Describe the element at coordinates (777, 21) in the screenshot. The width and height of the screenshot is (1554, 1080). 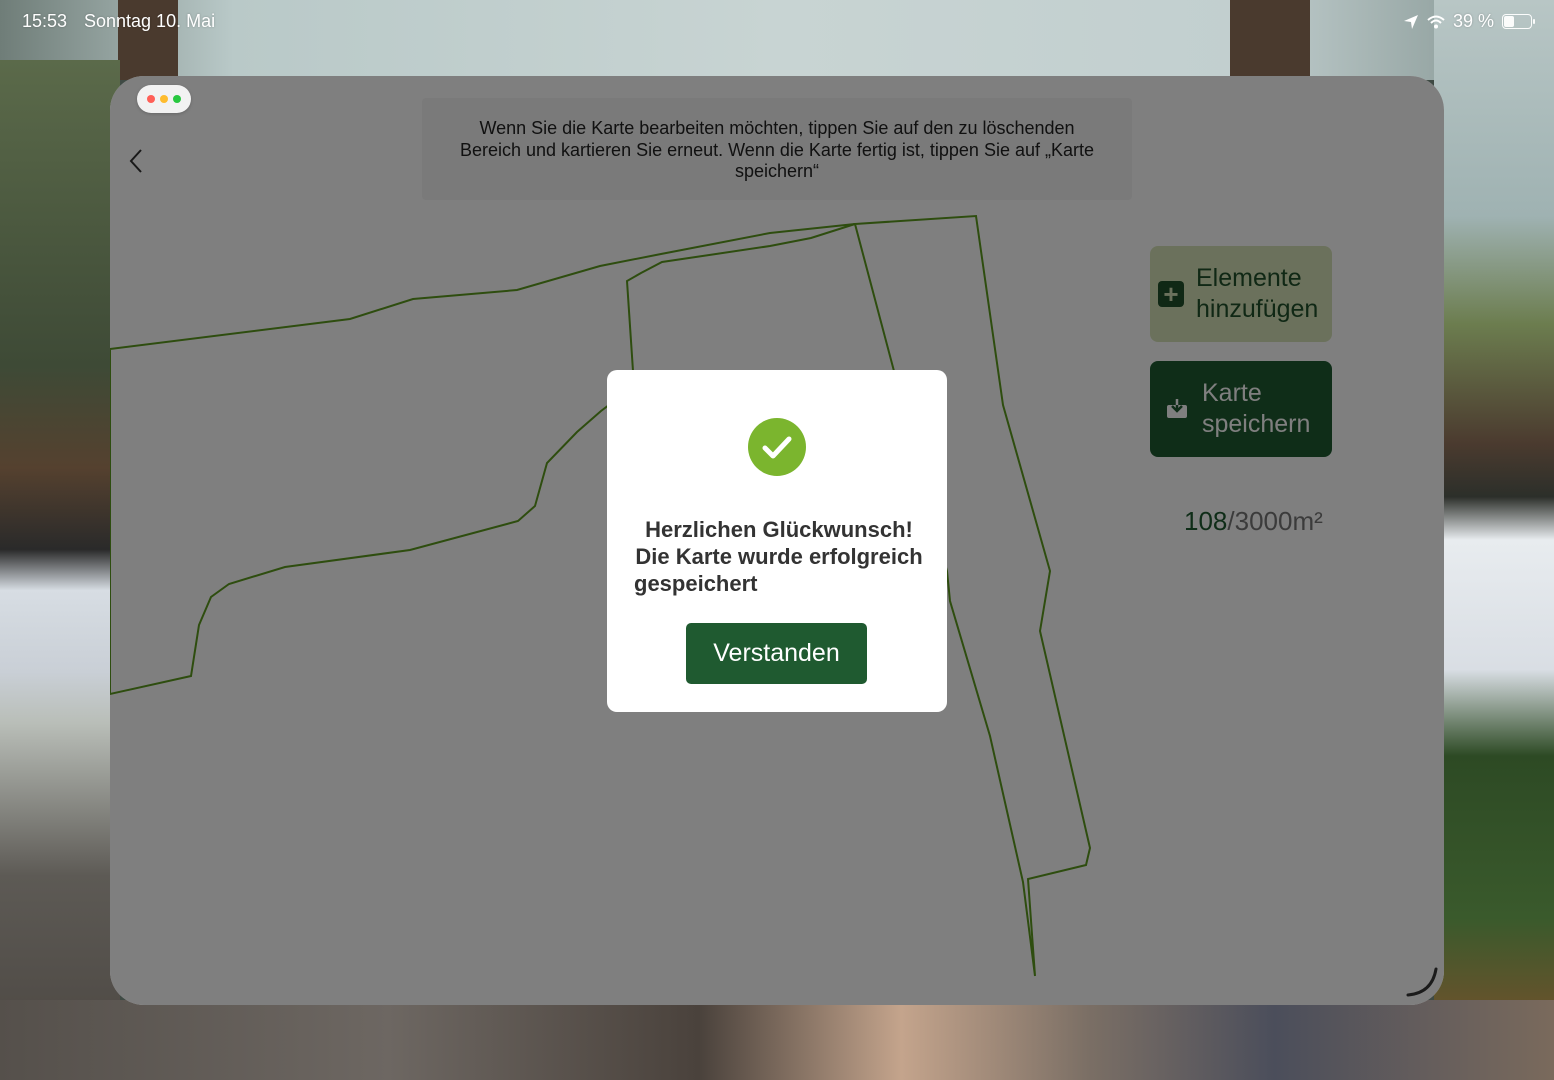
I see `status-bar: 15:53 Sonntag 10. Mai 39 %` at that location.